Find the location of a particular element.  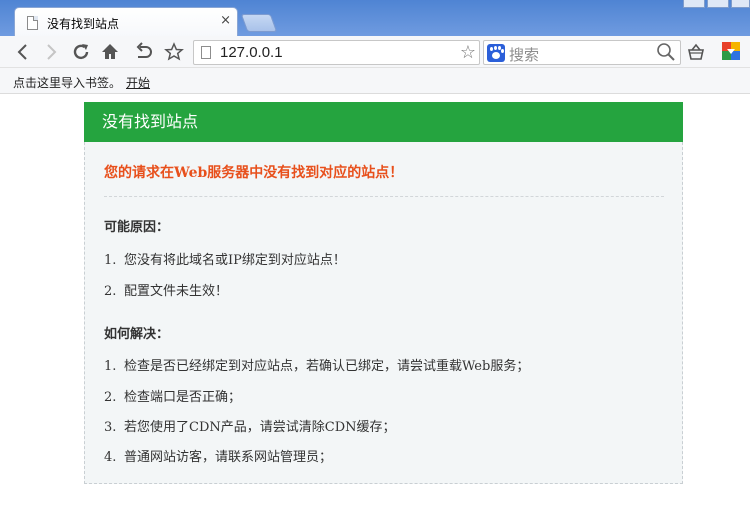

star-icon is located at coordinates (174, 52).